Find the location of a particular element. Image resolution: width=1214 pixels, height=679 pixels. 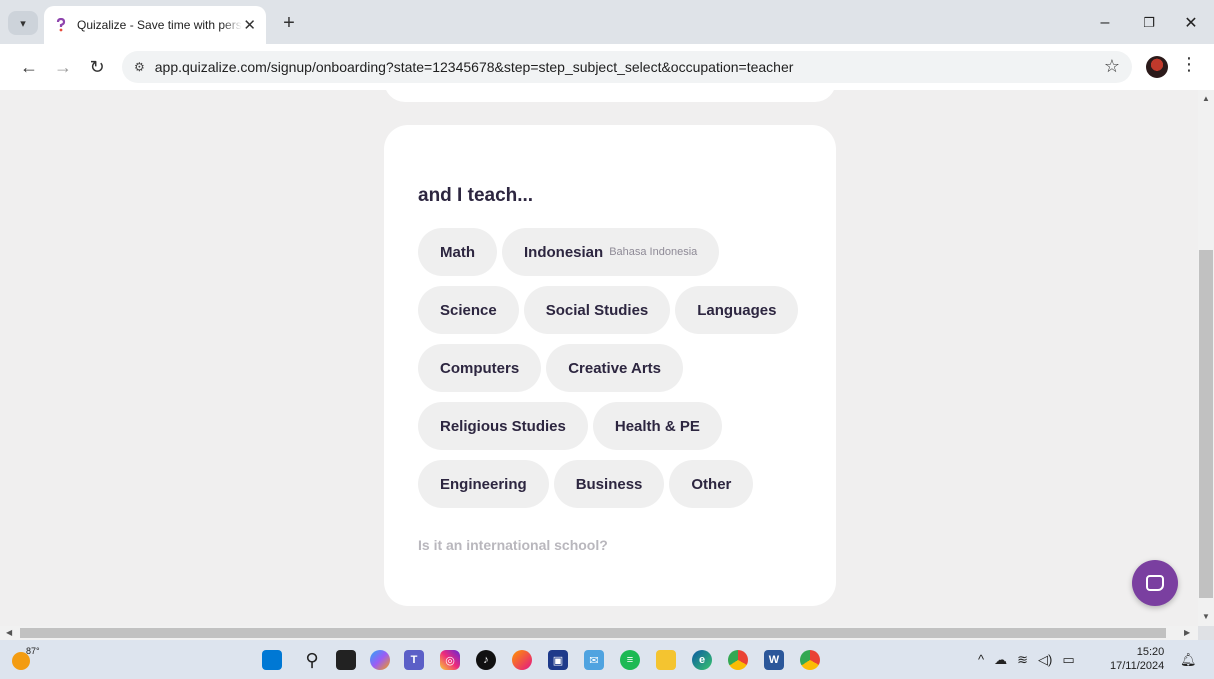

chip-label: Science is located at coordinates (468, 310).